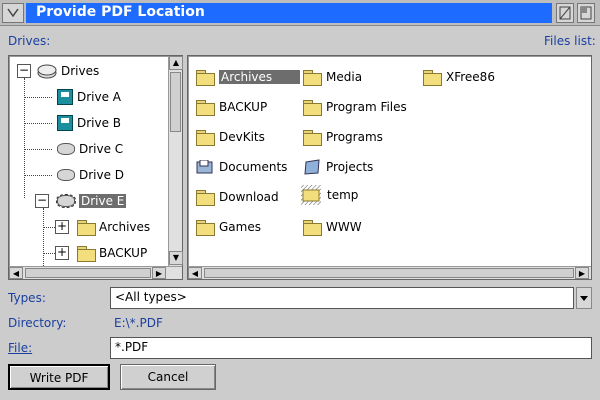 Image resolution: width=600 pixels, height=400 pixels. I want to click on files-list-label: Files list:, so click(570, 41).